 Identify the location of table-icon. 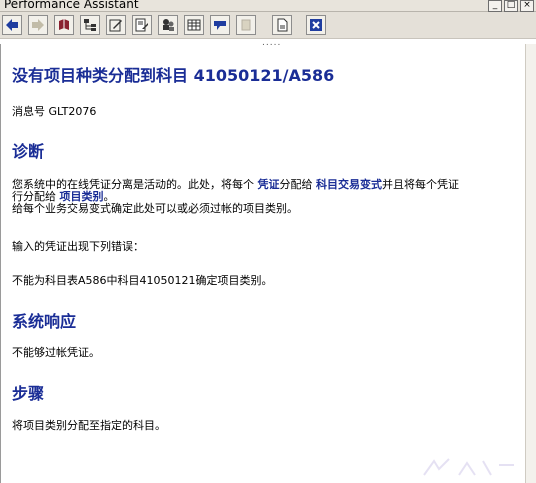
(194, 25).